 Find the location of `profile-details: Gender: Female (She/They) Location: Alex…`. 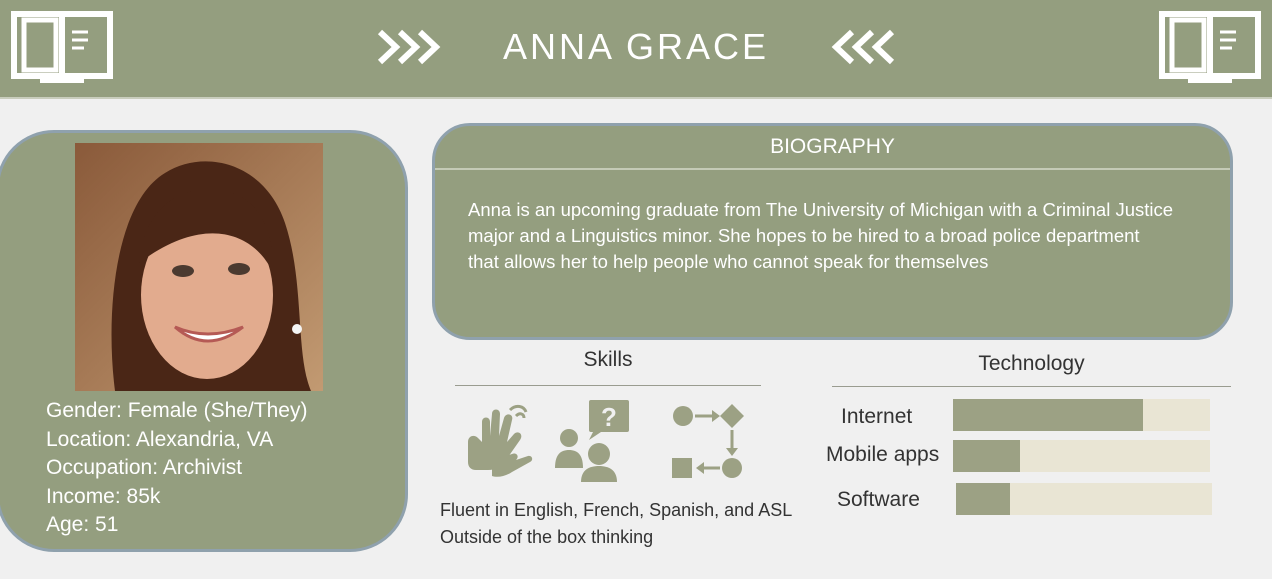

profile-details: Gender: Female (She/They) Location: Alex… is located at coordinates (176, 468).